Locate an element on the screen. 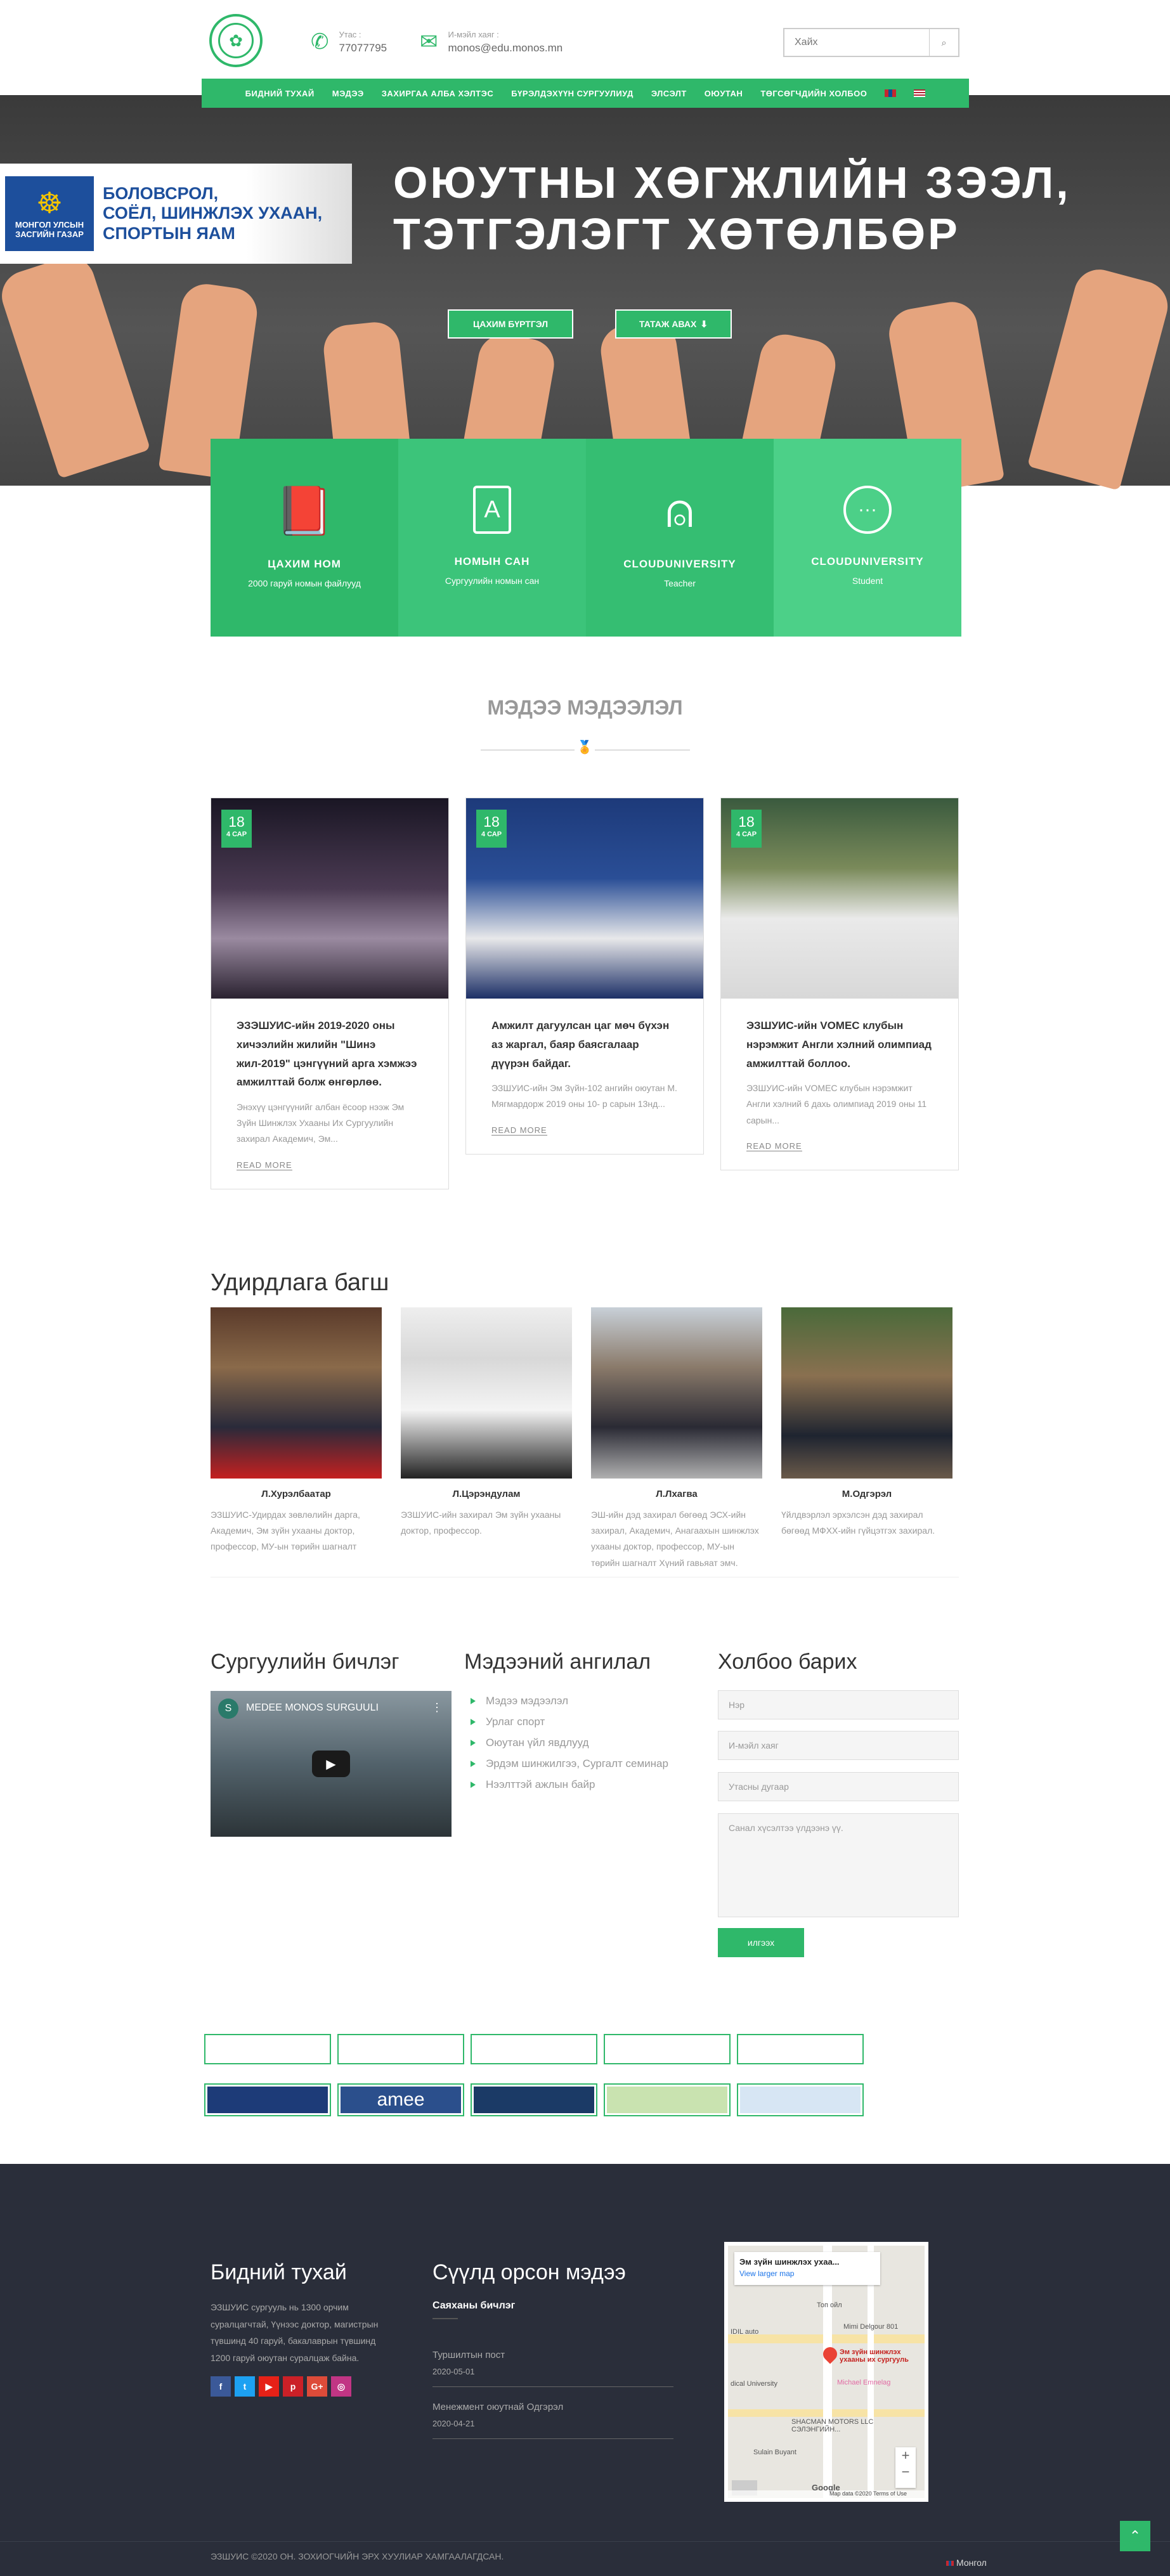 The height and width of the screenshot is (2576, 1170). terms-link: Terms of Use is located at coordinates (890, 2493).